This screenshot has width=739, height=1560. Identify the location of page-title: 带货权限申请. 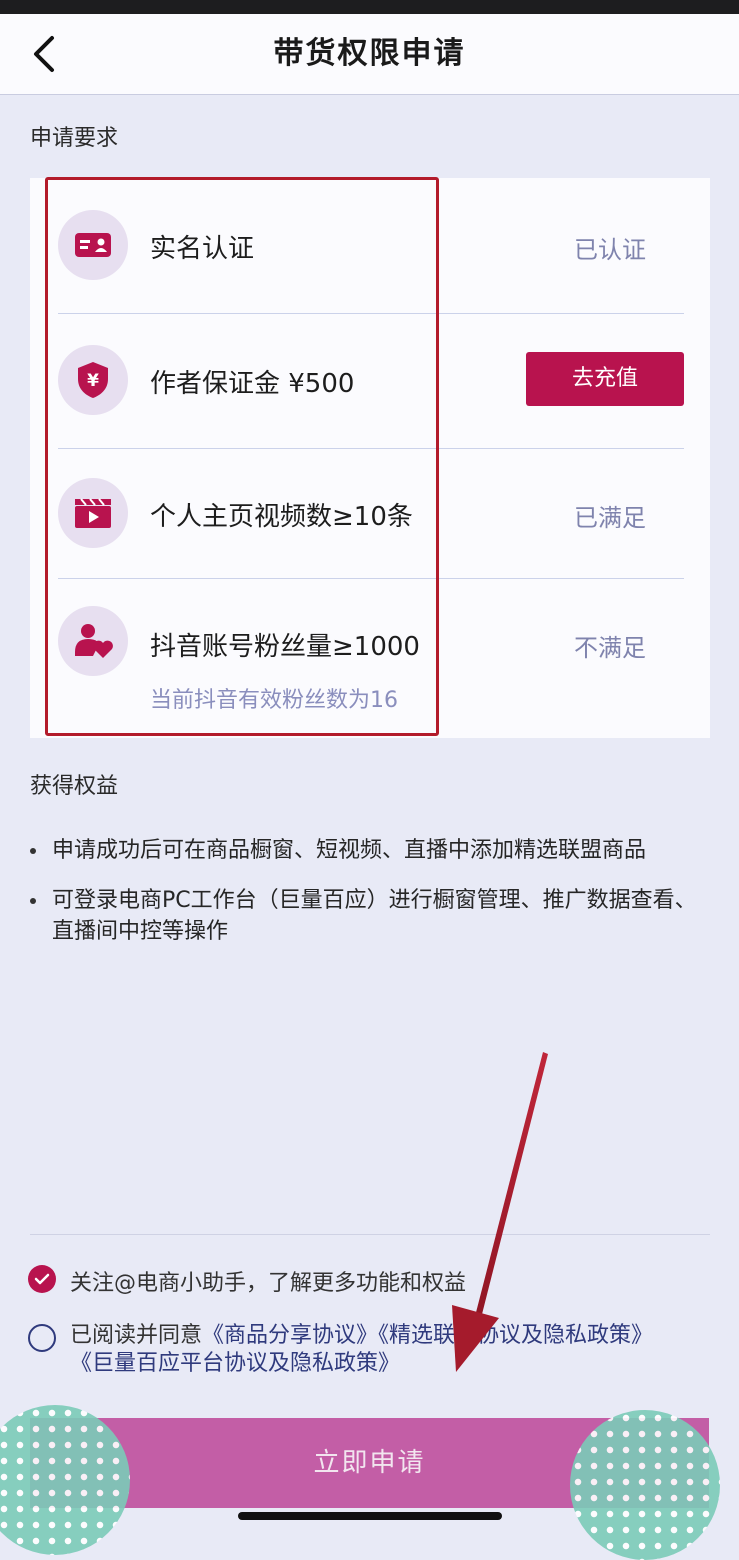
(369, 53).